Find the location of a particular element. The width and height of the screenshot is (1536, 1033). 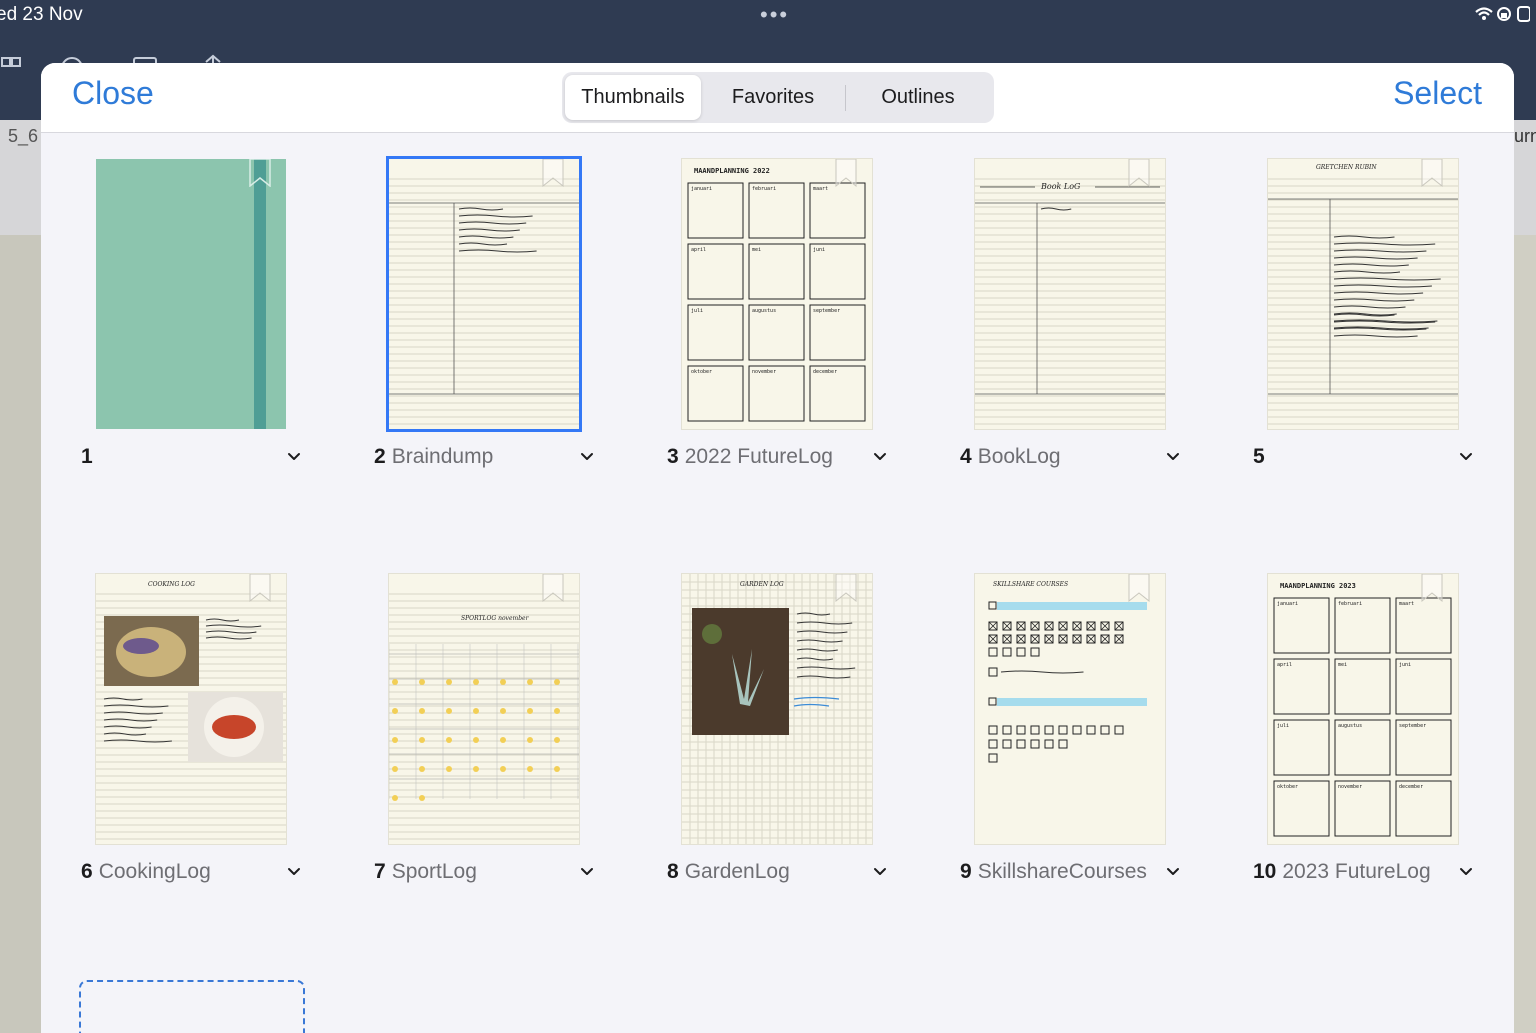

page-thumbnail: GARDEN LOG is located at coordinates (777, 709).